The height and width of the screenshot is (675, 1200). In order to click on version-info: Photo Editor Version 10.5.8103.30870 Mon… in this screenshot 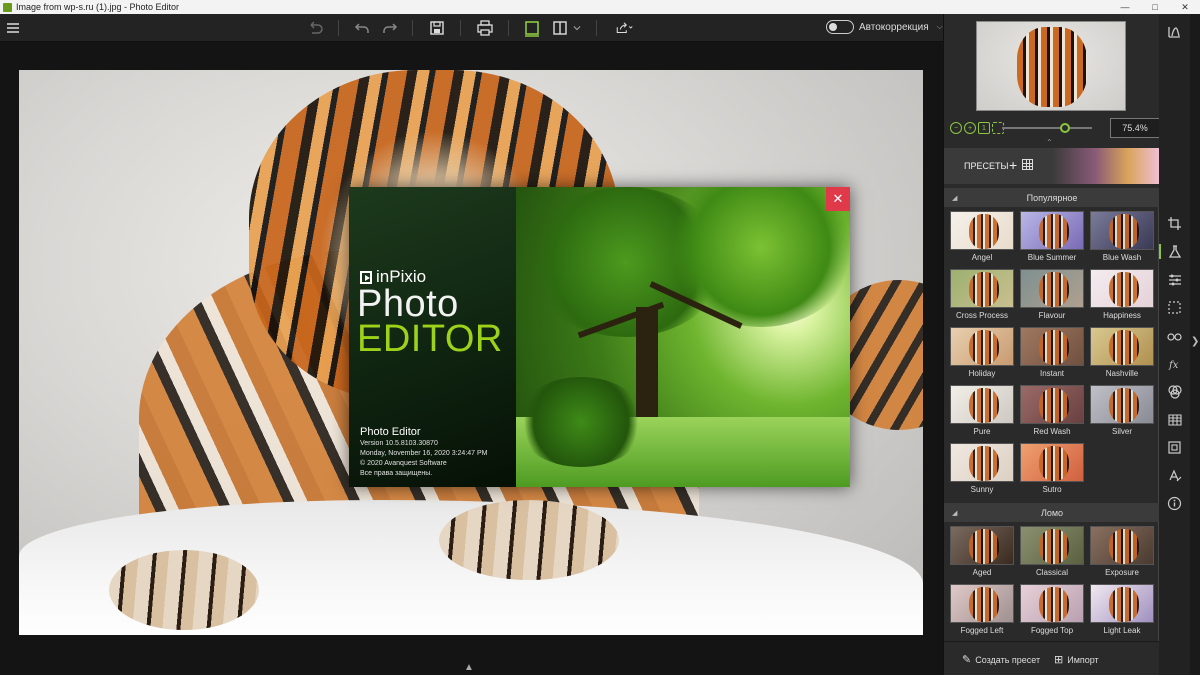, I will do `click(424, 452)`.